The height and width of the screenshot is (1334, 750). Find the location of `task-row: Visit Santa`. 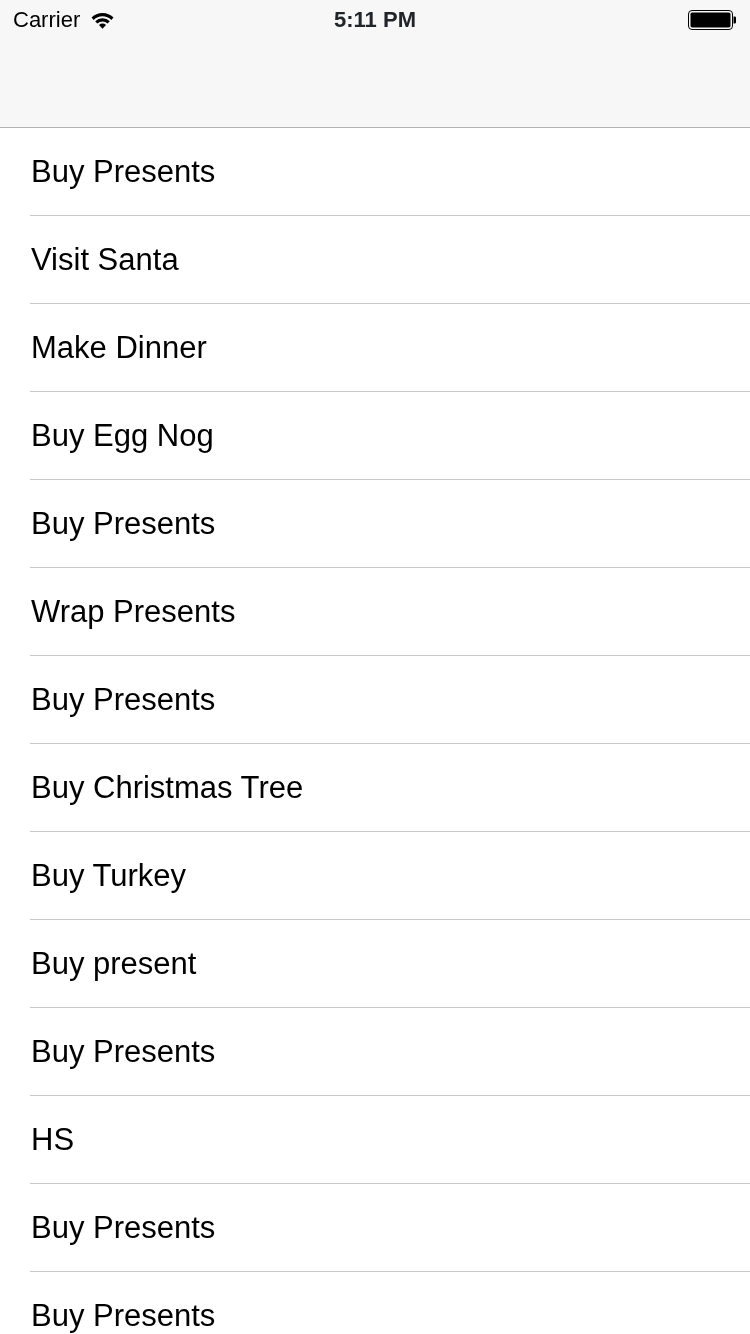

task-row: Visit Santa is located at coordinates (390, 260).